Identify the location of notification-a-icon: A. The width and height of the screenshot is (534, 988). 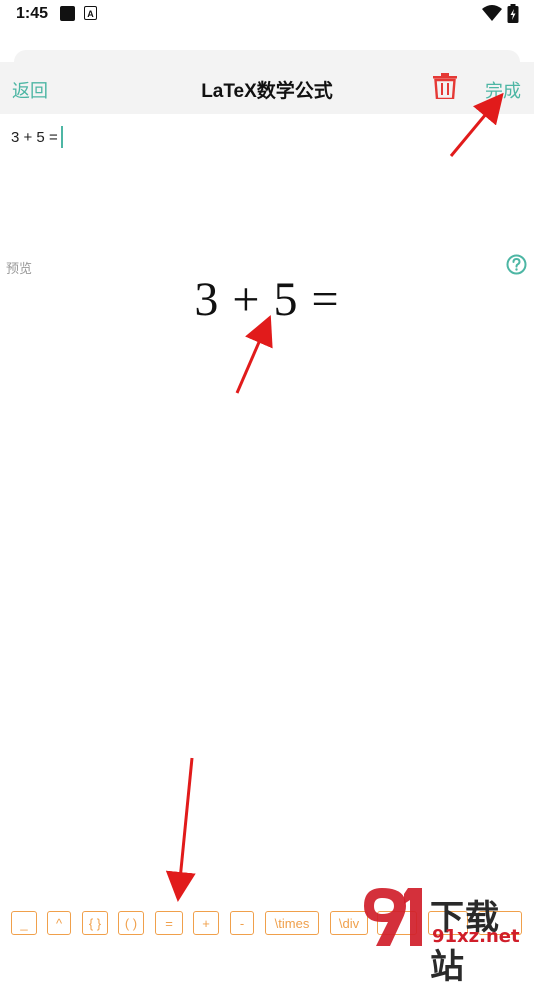
(90, 13).